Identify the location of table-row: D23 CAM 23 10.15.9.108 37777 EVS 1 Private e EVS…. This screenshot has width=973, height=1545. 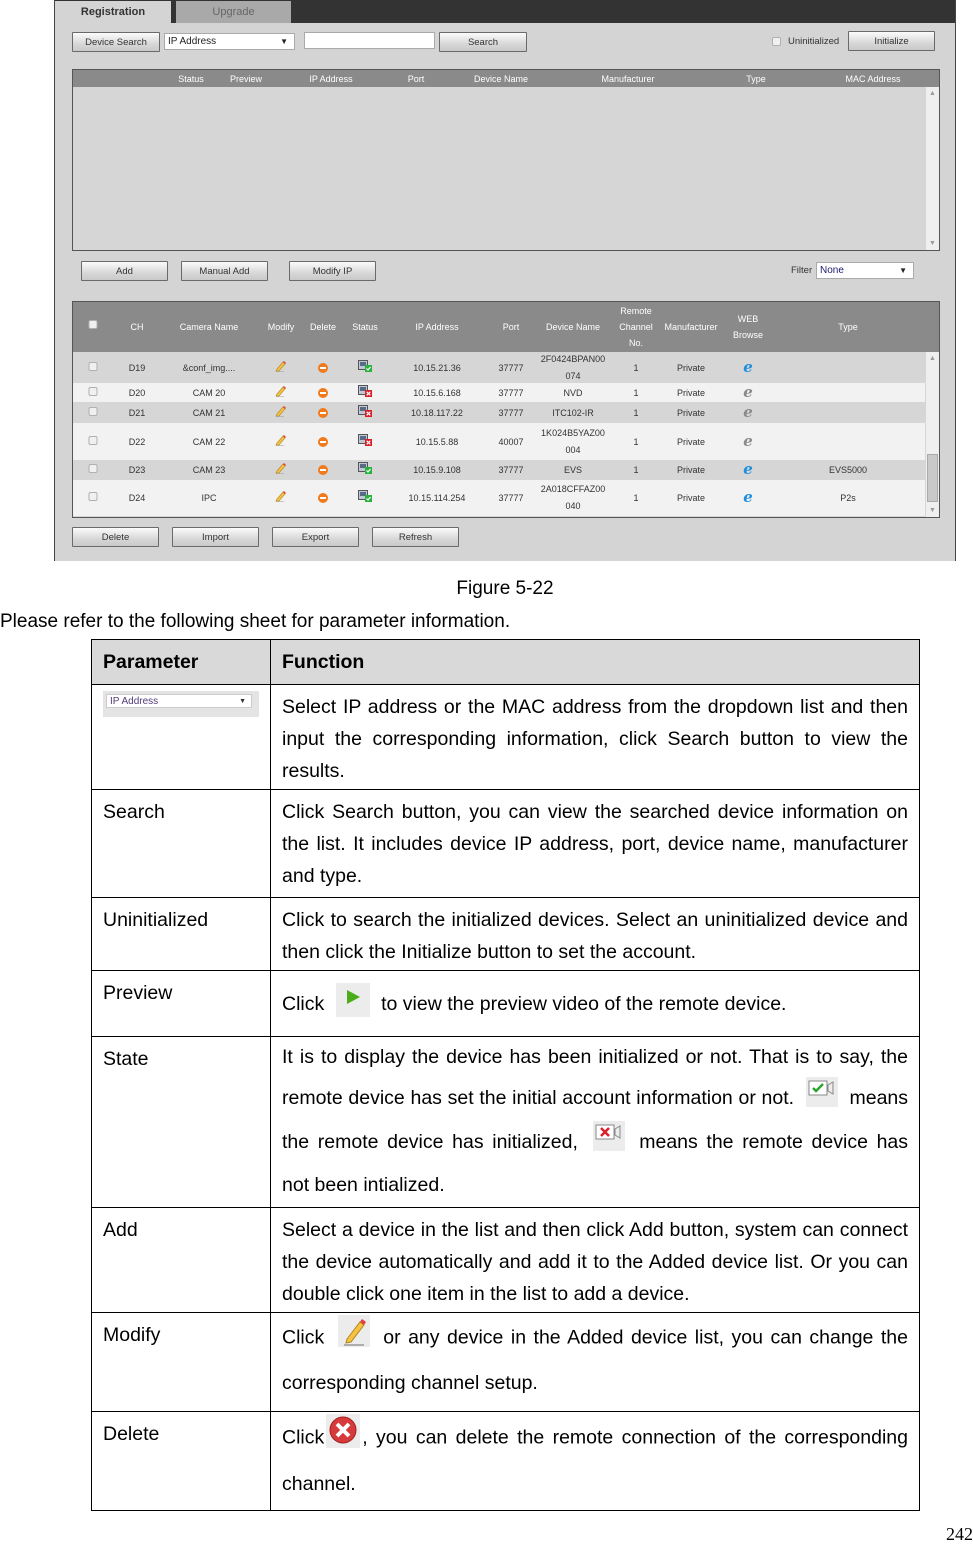
(499, 470).